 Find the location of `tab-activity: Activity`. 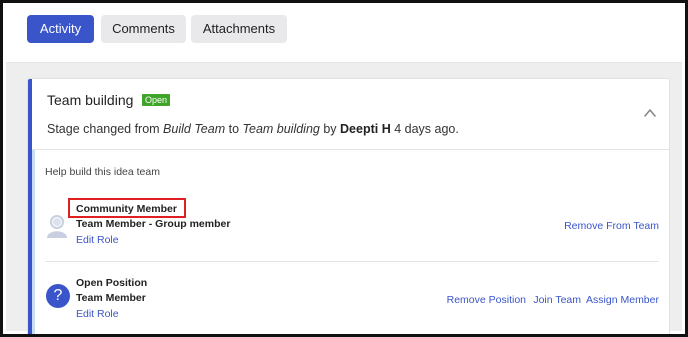

tab-activity: Activity is located at coordinates (60, 29).